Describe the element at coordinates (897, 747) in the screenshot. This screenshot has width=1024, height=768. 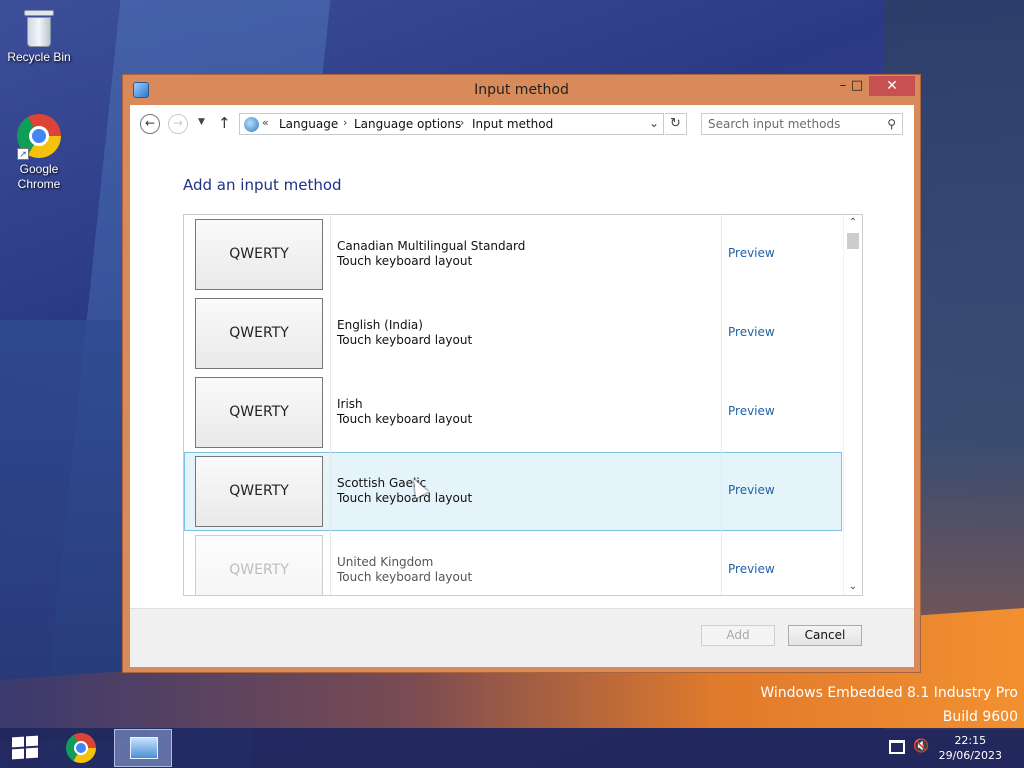
I see `network-icon` at that location.